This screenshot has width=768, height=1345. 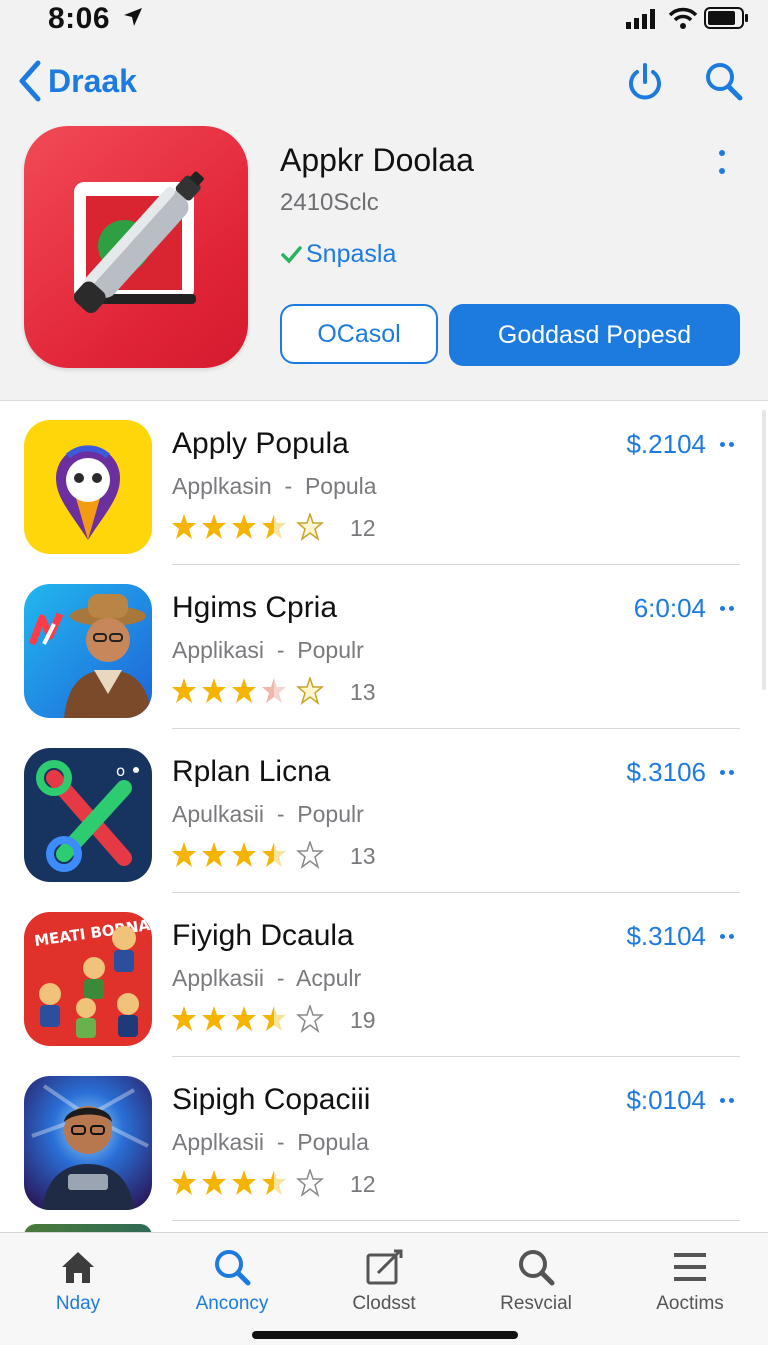 I want to click on status-time: 8:06, so click(x=79, y=18).